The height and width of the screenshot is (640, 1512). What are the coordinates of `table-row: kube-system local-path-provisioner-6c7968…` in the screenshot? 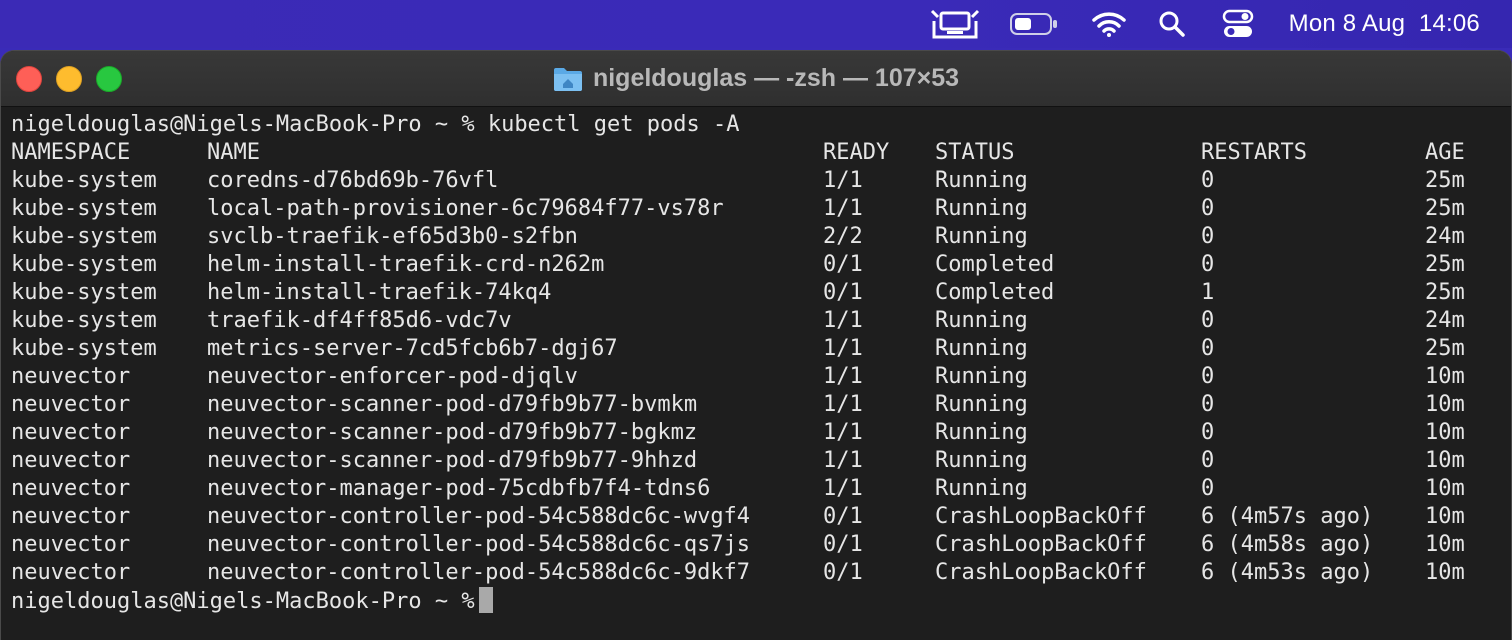 It's located at (761, 209).